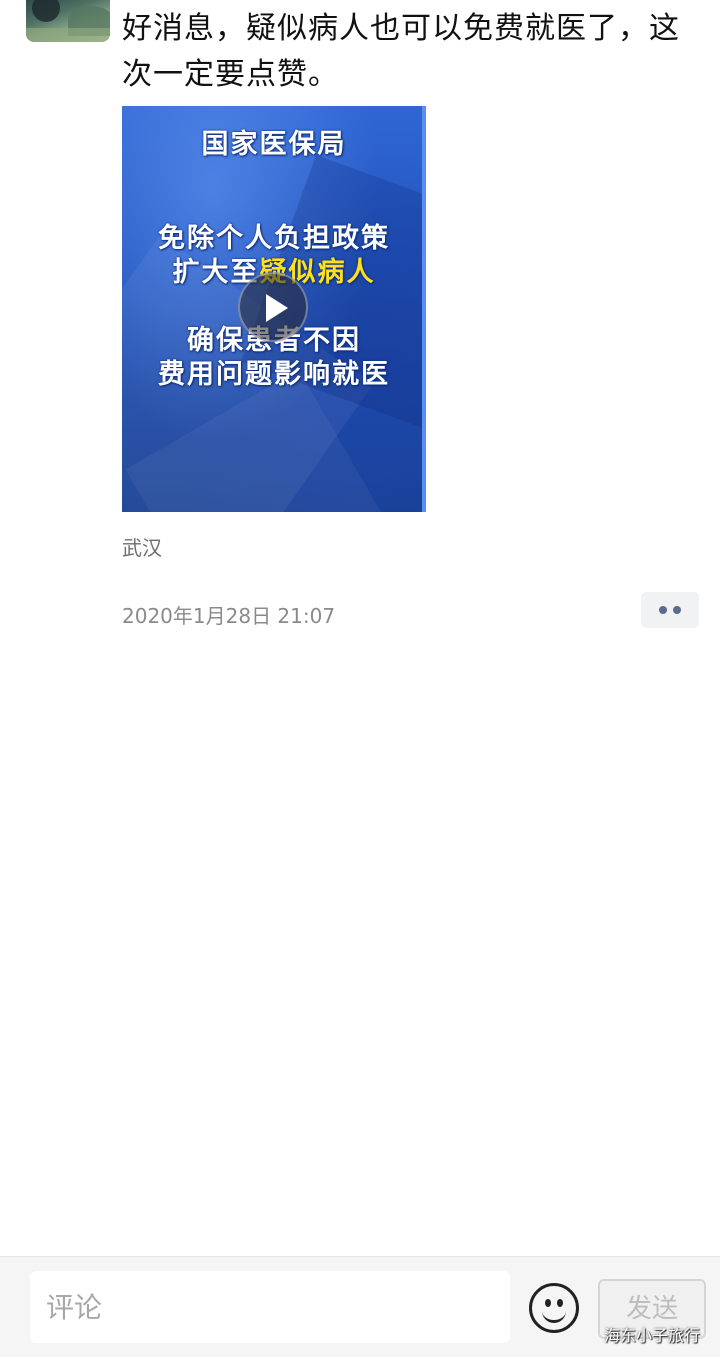 This screenshot has height=1357, width=720. I want to click on video-edge, so click(424, 309).